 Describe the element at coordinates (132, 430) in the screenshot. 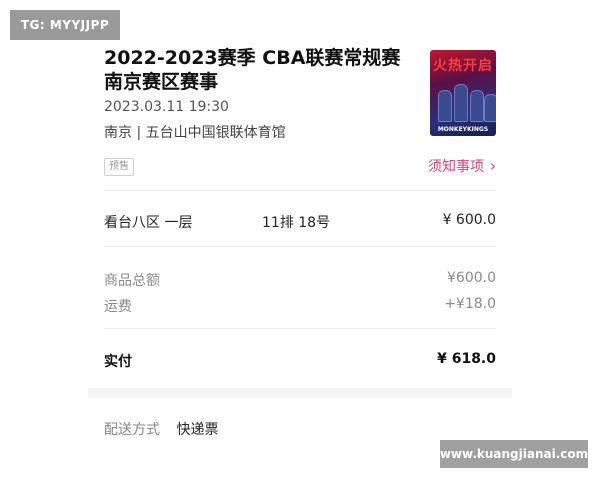

I see `delivery-label: 配送方式` at that location.